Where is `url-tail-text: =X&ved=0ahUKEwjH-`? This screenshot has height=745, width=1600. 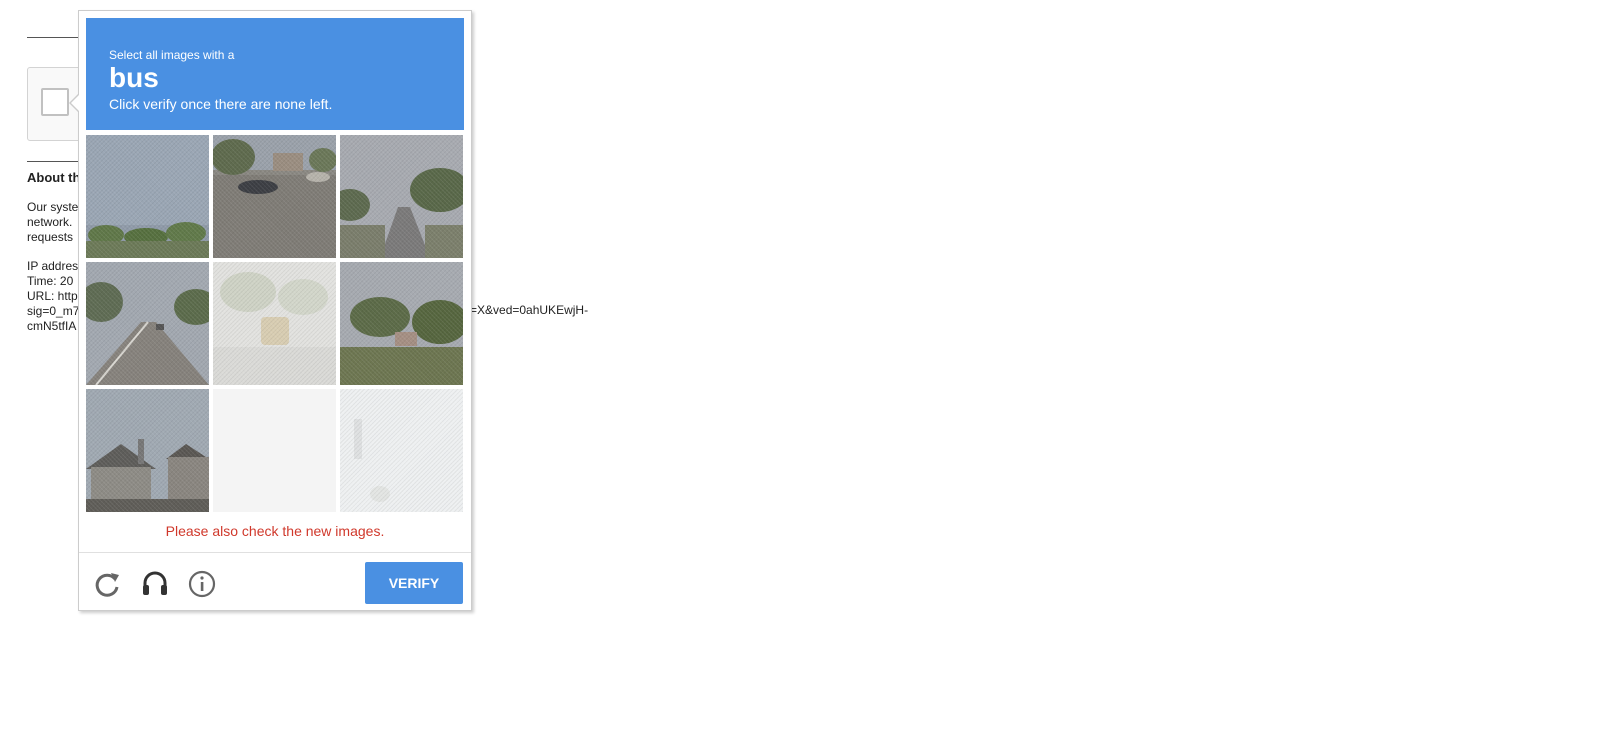 url-tail-text: =X&ved=0ahUKEwjH- is located at coordinates (529, 310).